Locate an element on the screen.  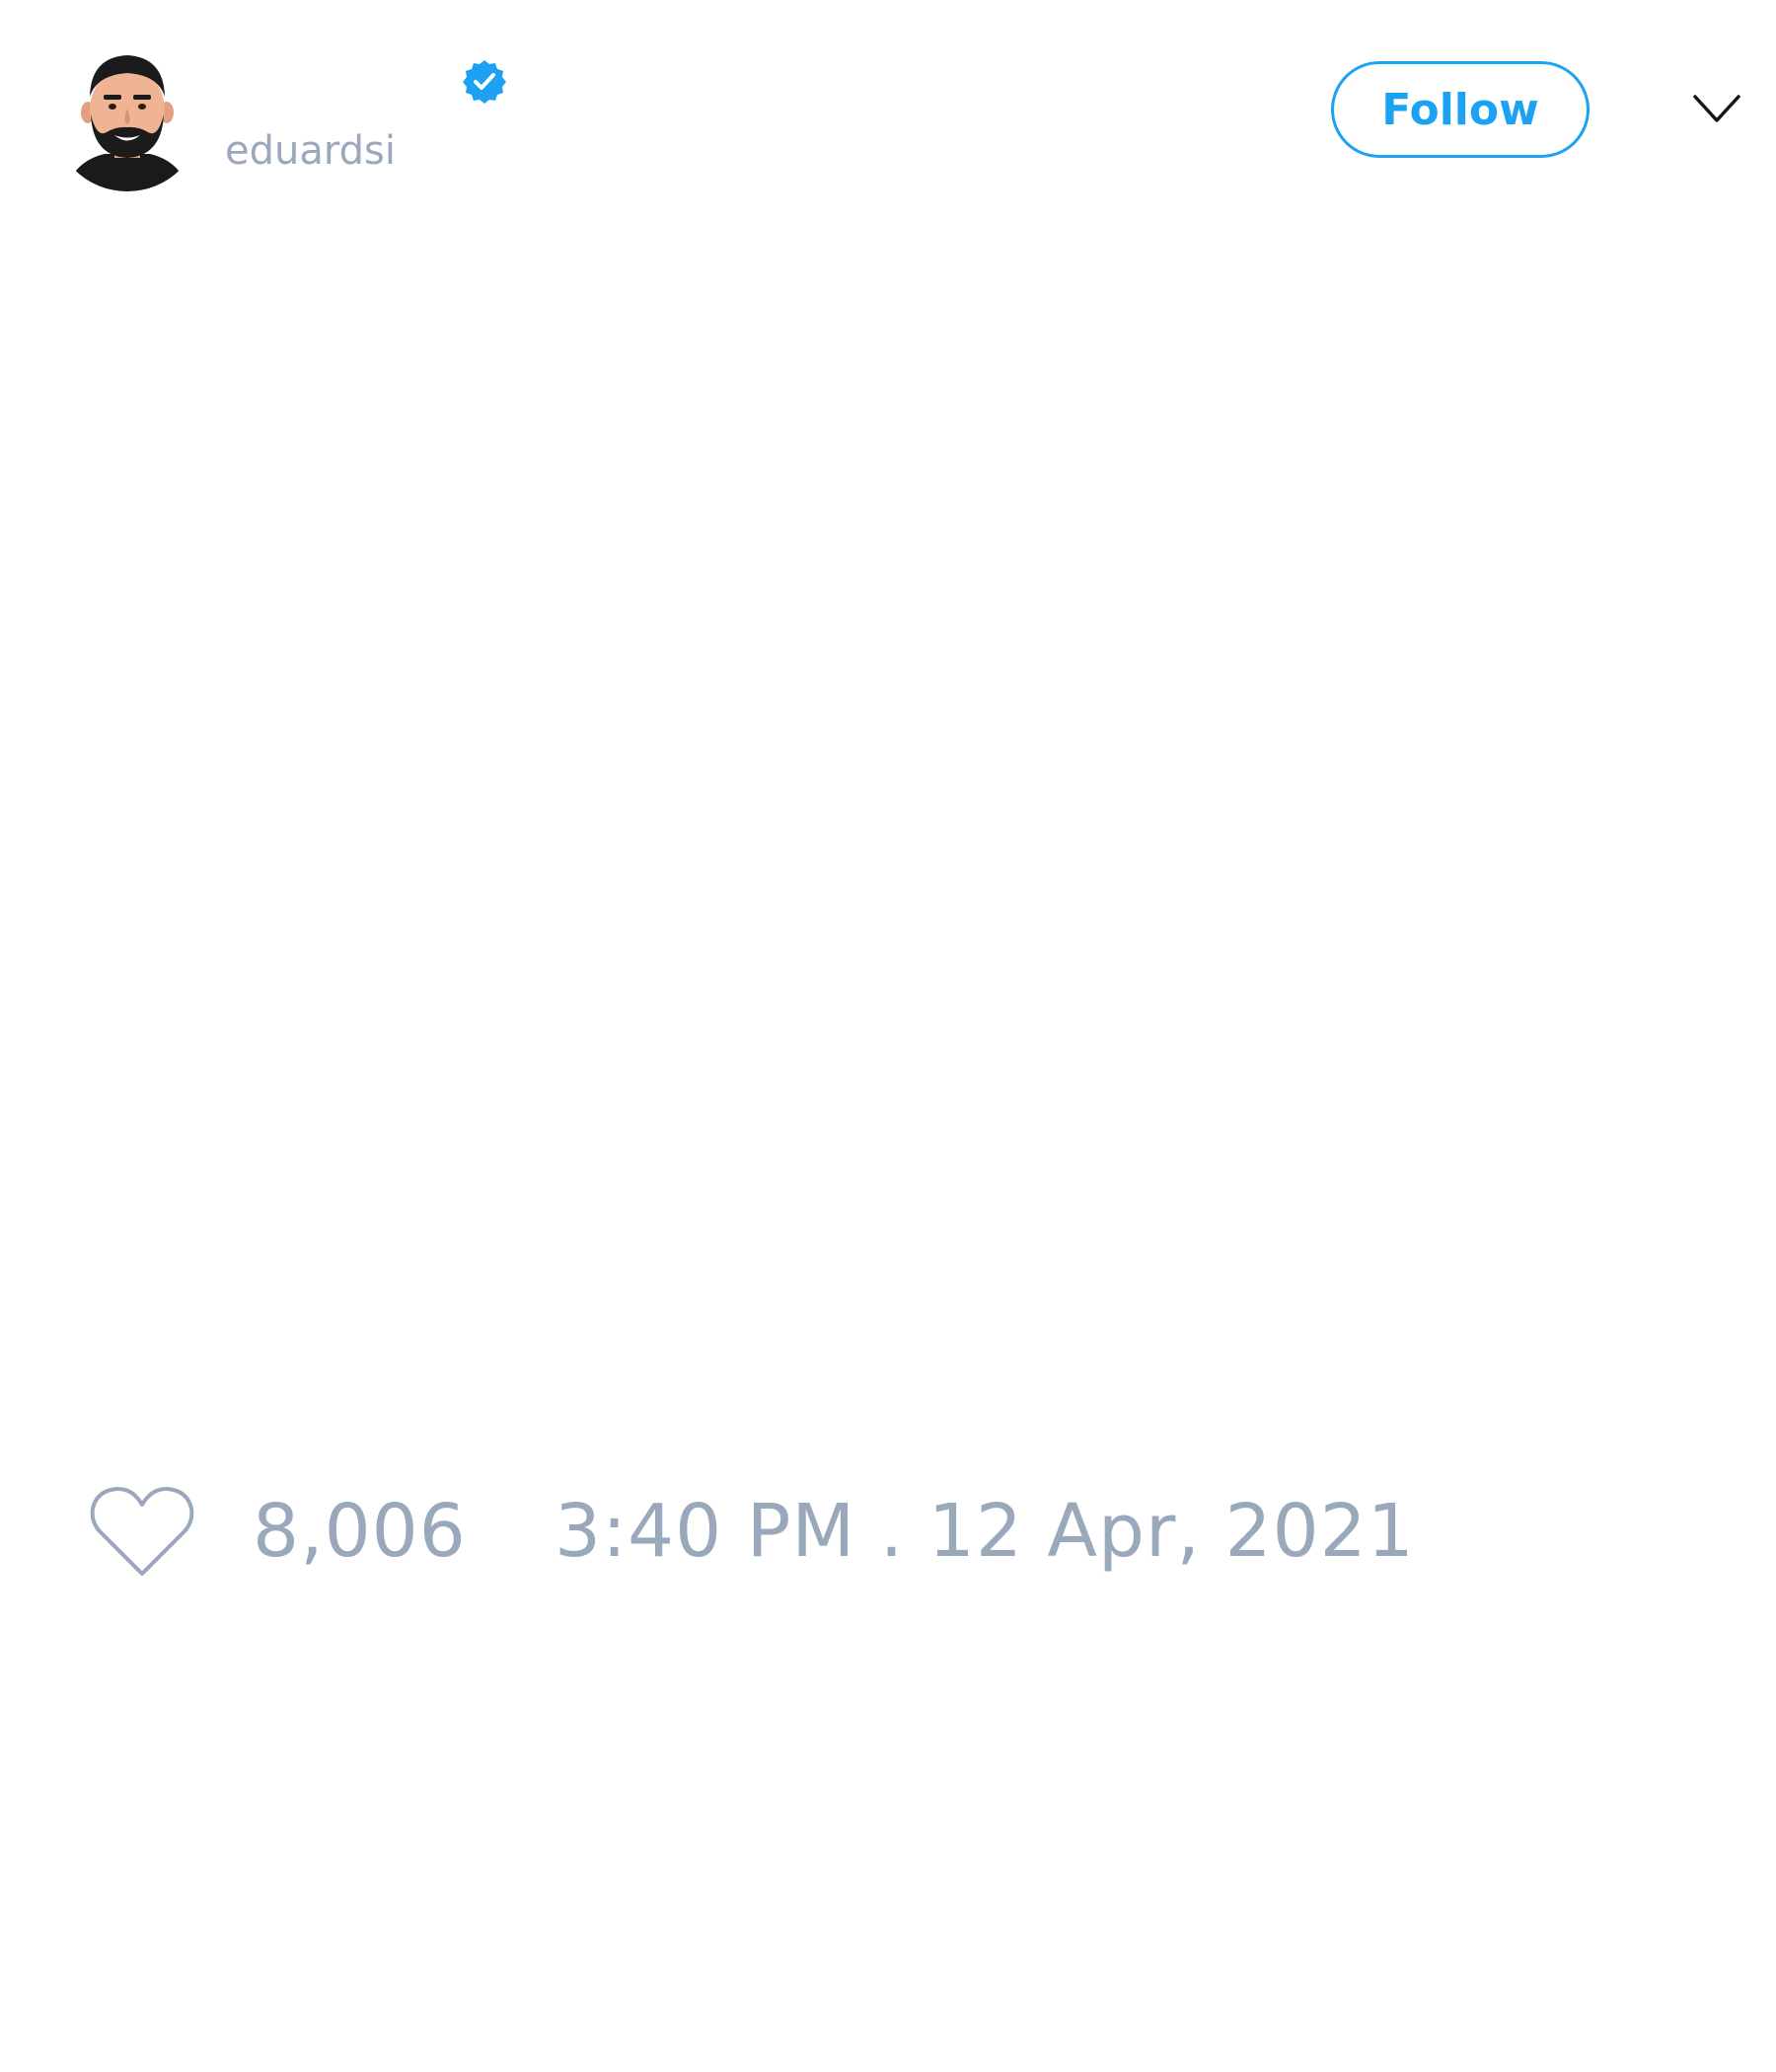
like-count: 8,006 is located at coordinates (360, 1532).